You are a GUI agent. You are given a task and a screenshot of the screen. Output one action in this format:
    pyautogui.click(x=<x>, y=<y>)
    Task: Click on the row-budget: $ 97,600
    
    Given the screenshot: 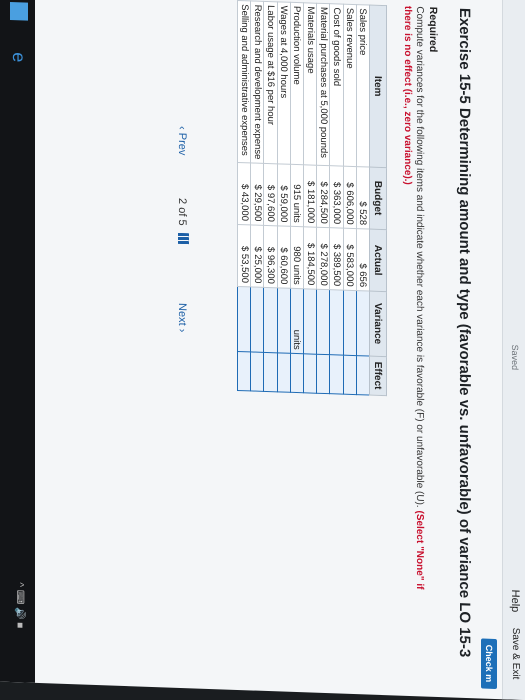 What is the action you would take?
    pyautogui.click(x=271, y=194)
    